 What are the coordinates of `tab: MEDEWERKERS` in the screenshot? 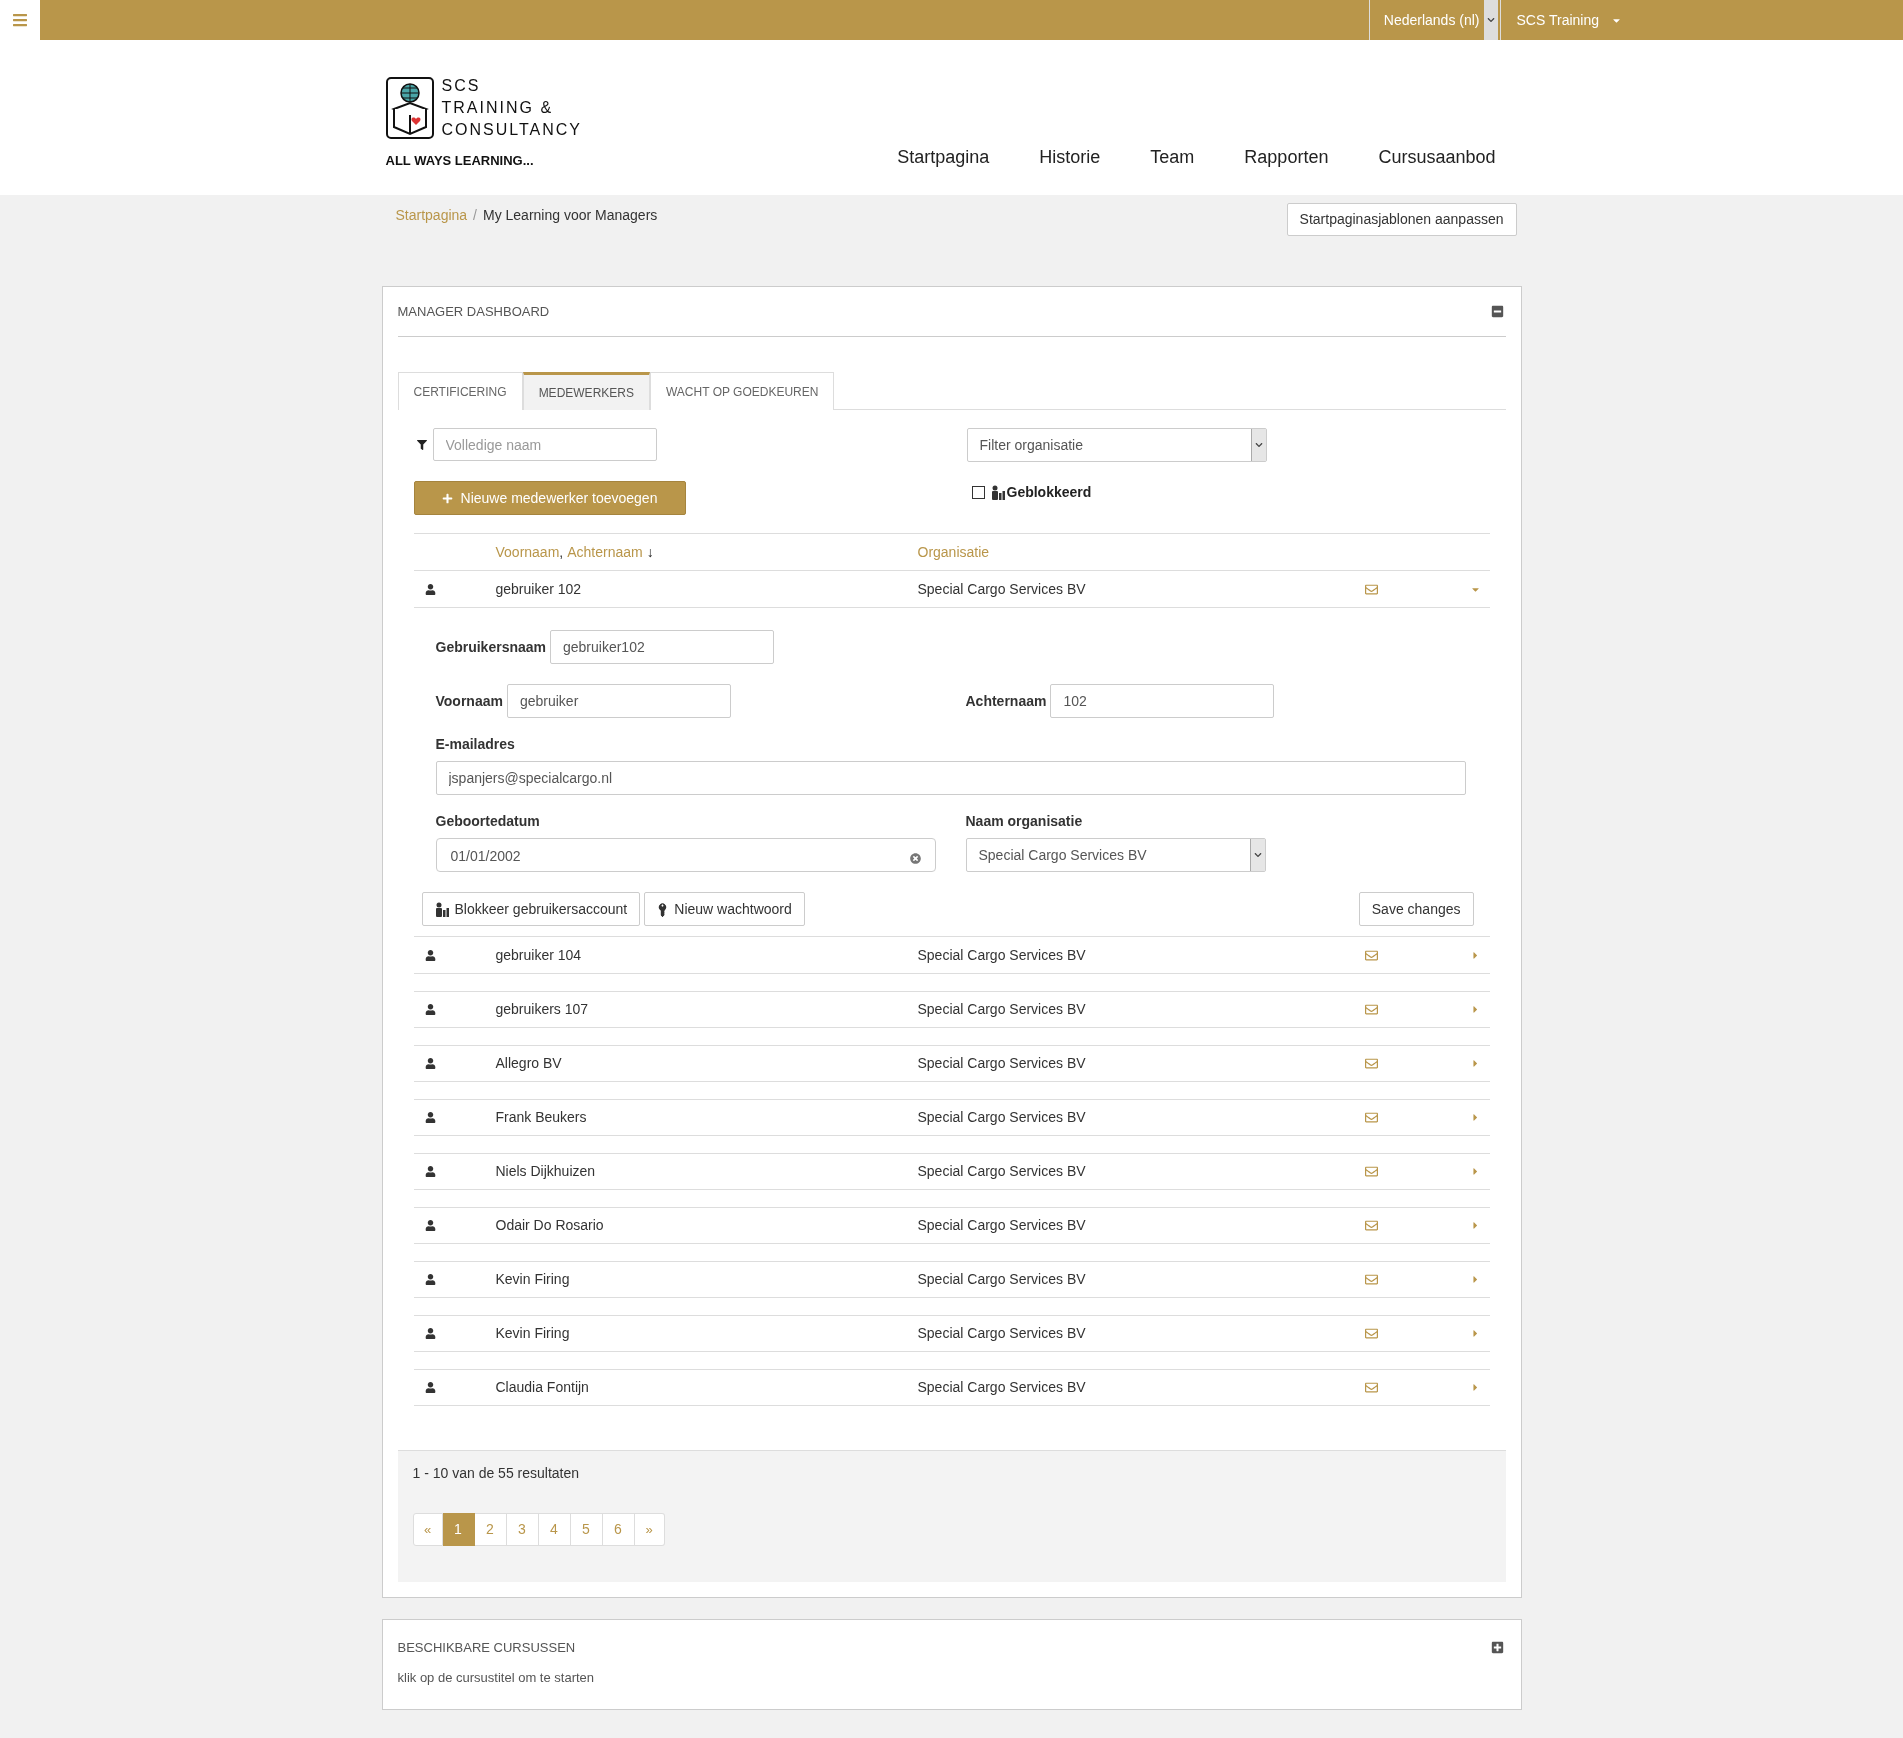 It's located at (586, 391).